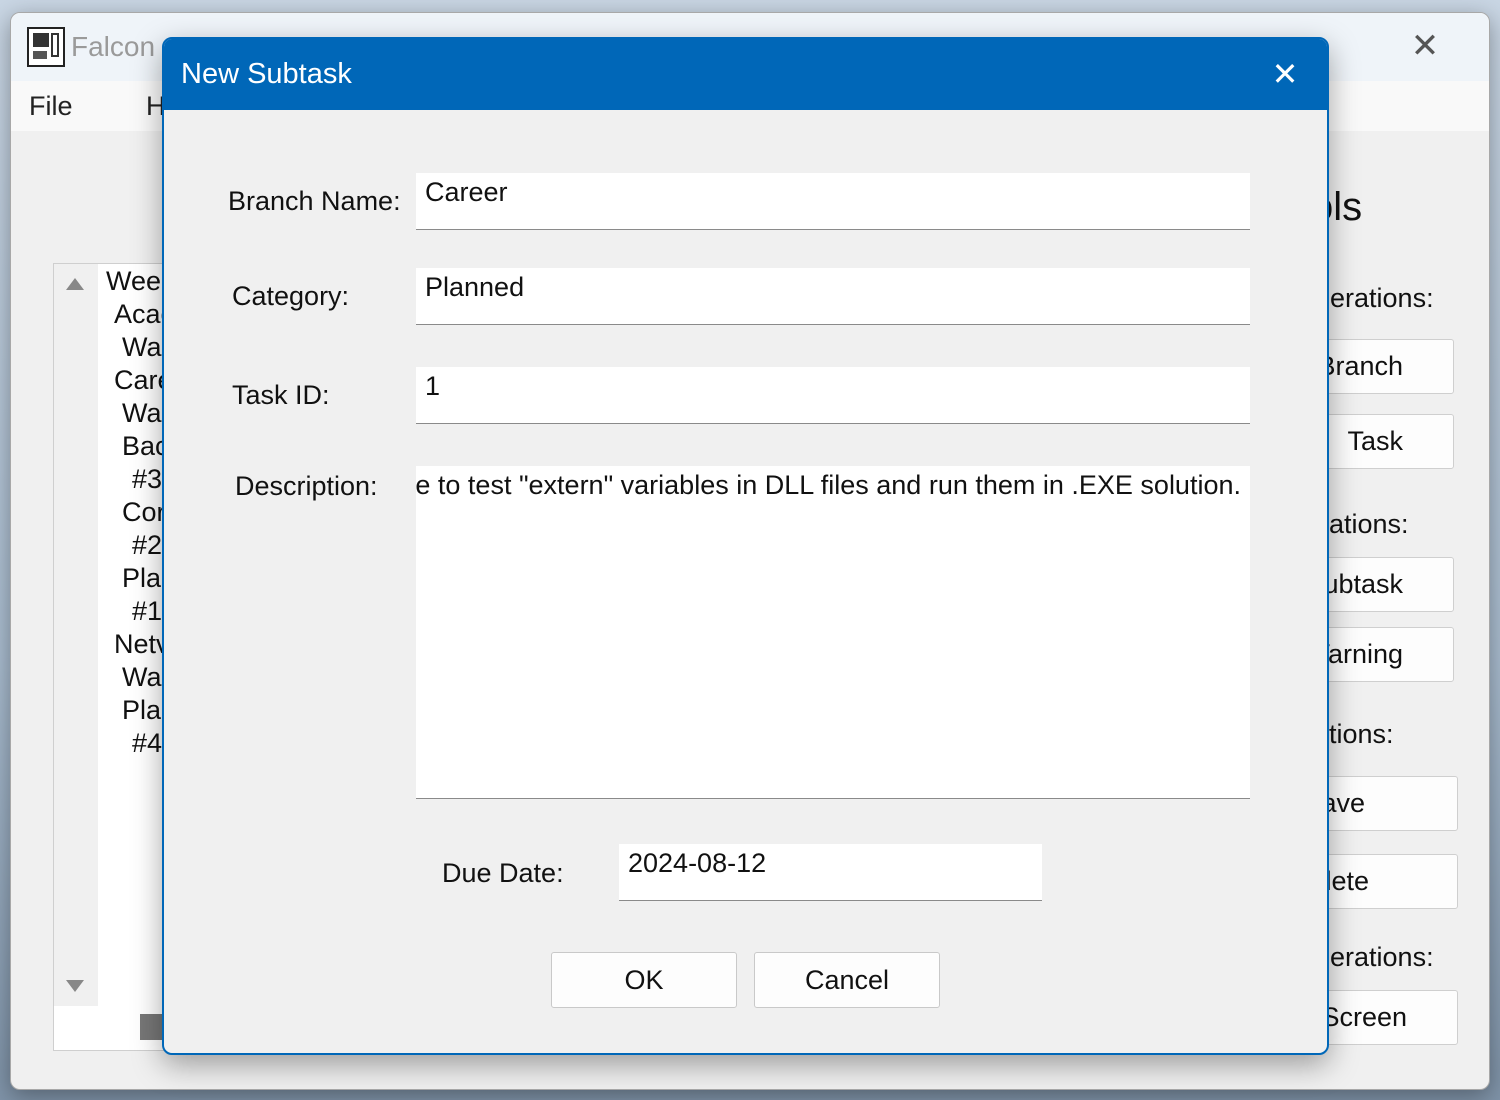 The height and width of the screenshot is (1100, 1500). I want to click on description-label: Description:, so click(306, 486).